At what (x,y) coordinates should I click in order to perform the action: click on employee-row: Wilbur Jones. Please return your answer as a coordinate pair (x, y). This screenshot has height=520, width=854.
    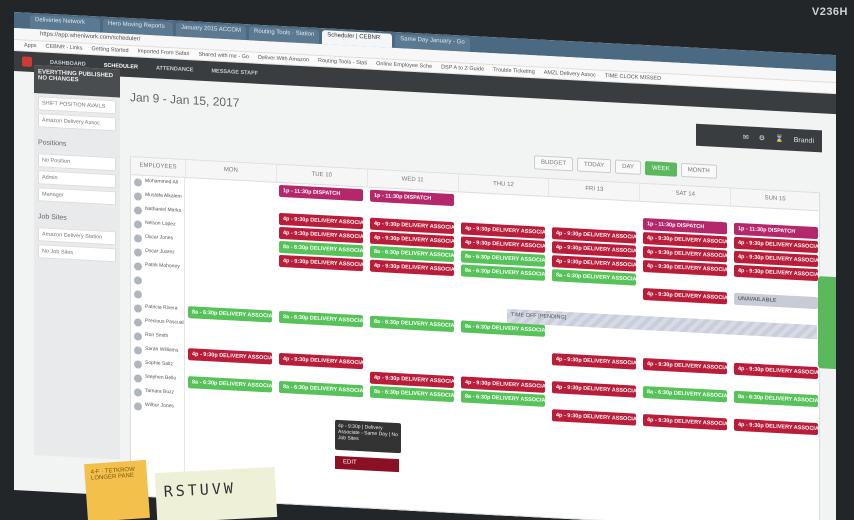
    Looking at the image, I should click on (157, 407).